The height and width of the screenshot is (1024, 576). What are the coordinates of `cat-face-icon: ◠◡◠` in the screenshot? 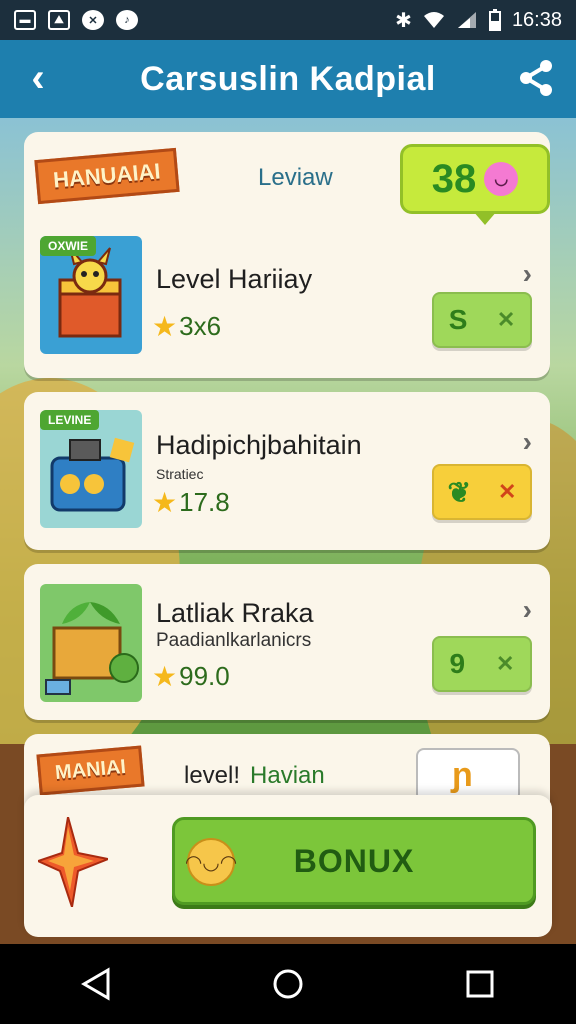 It's located at (211, 862).